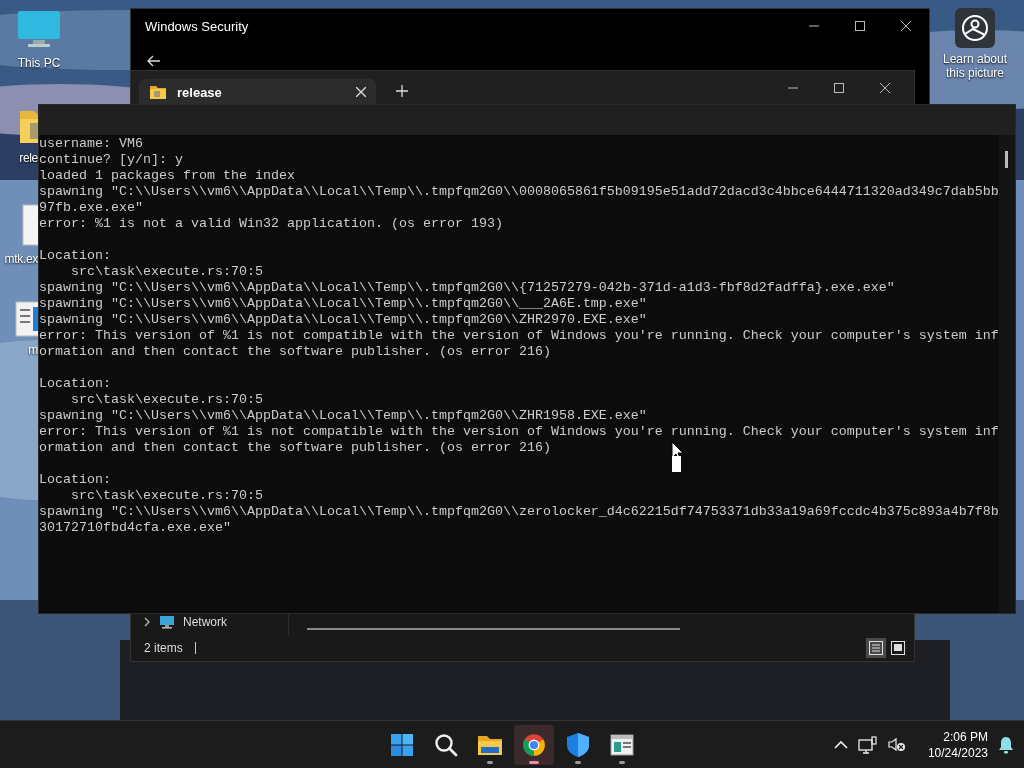  What do you see at coordinates (91, 144) in the screenshot?
I see `terminal-line: username: VM6` at bounding box center [91, 144].